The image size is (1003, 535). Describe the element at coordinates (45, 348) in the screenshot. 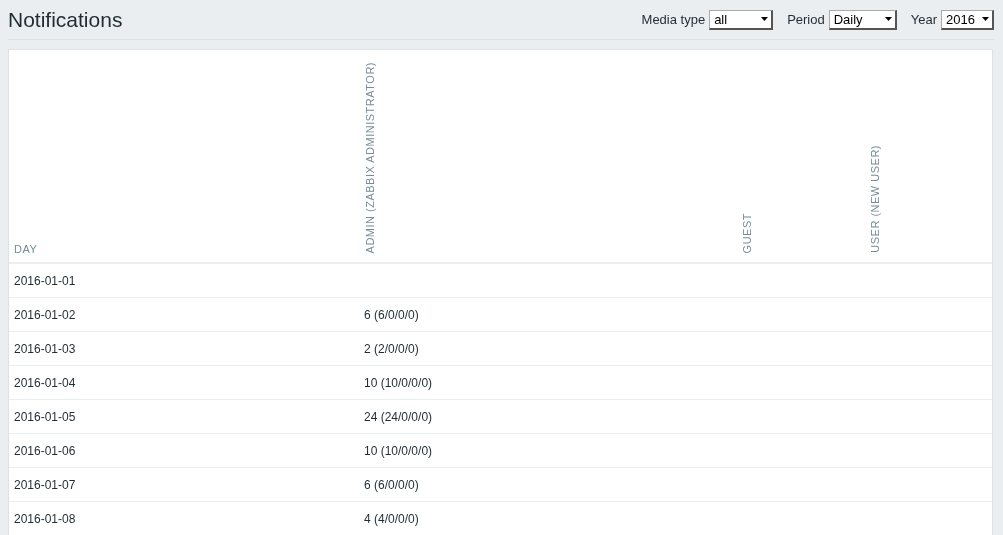

I see `date-cell: 2016-01-03` at that location.